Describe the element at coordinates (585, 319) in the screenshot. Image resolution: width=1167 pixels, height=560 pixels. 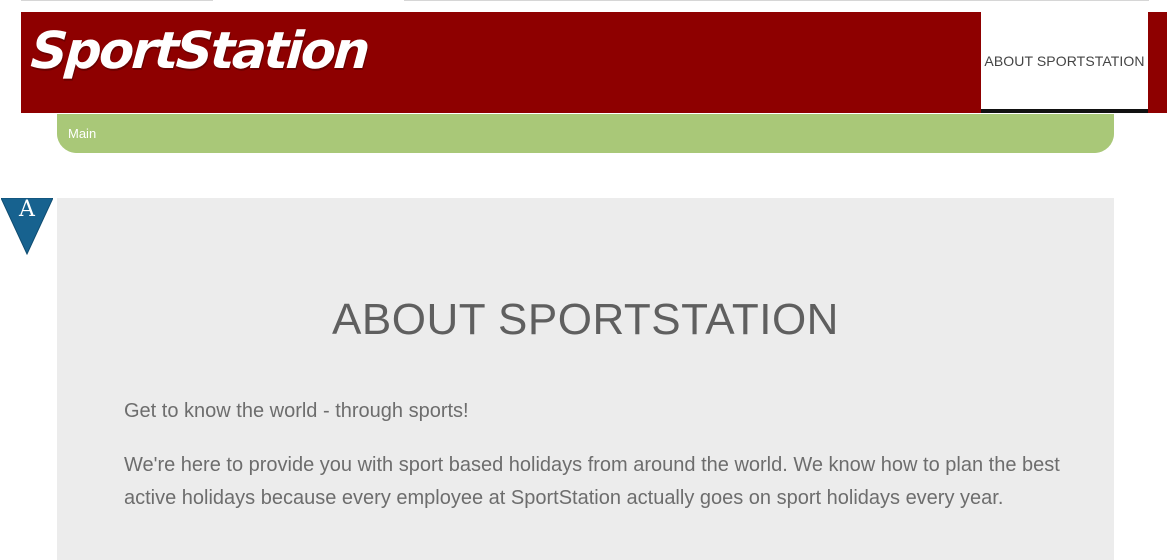
I see `page-title: ABOUT SPORTSTATION` at that location.